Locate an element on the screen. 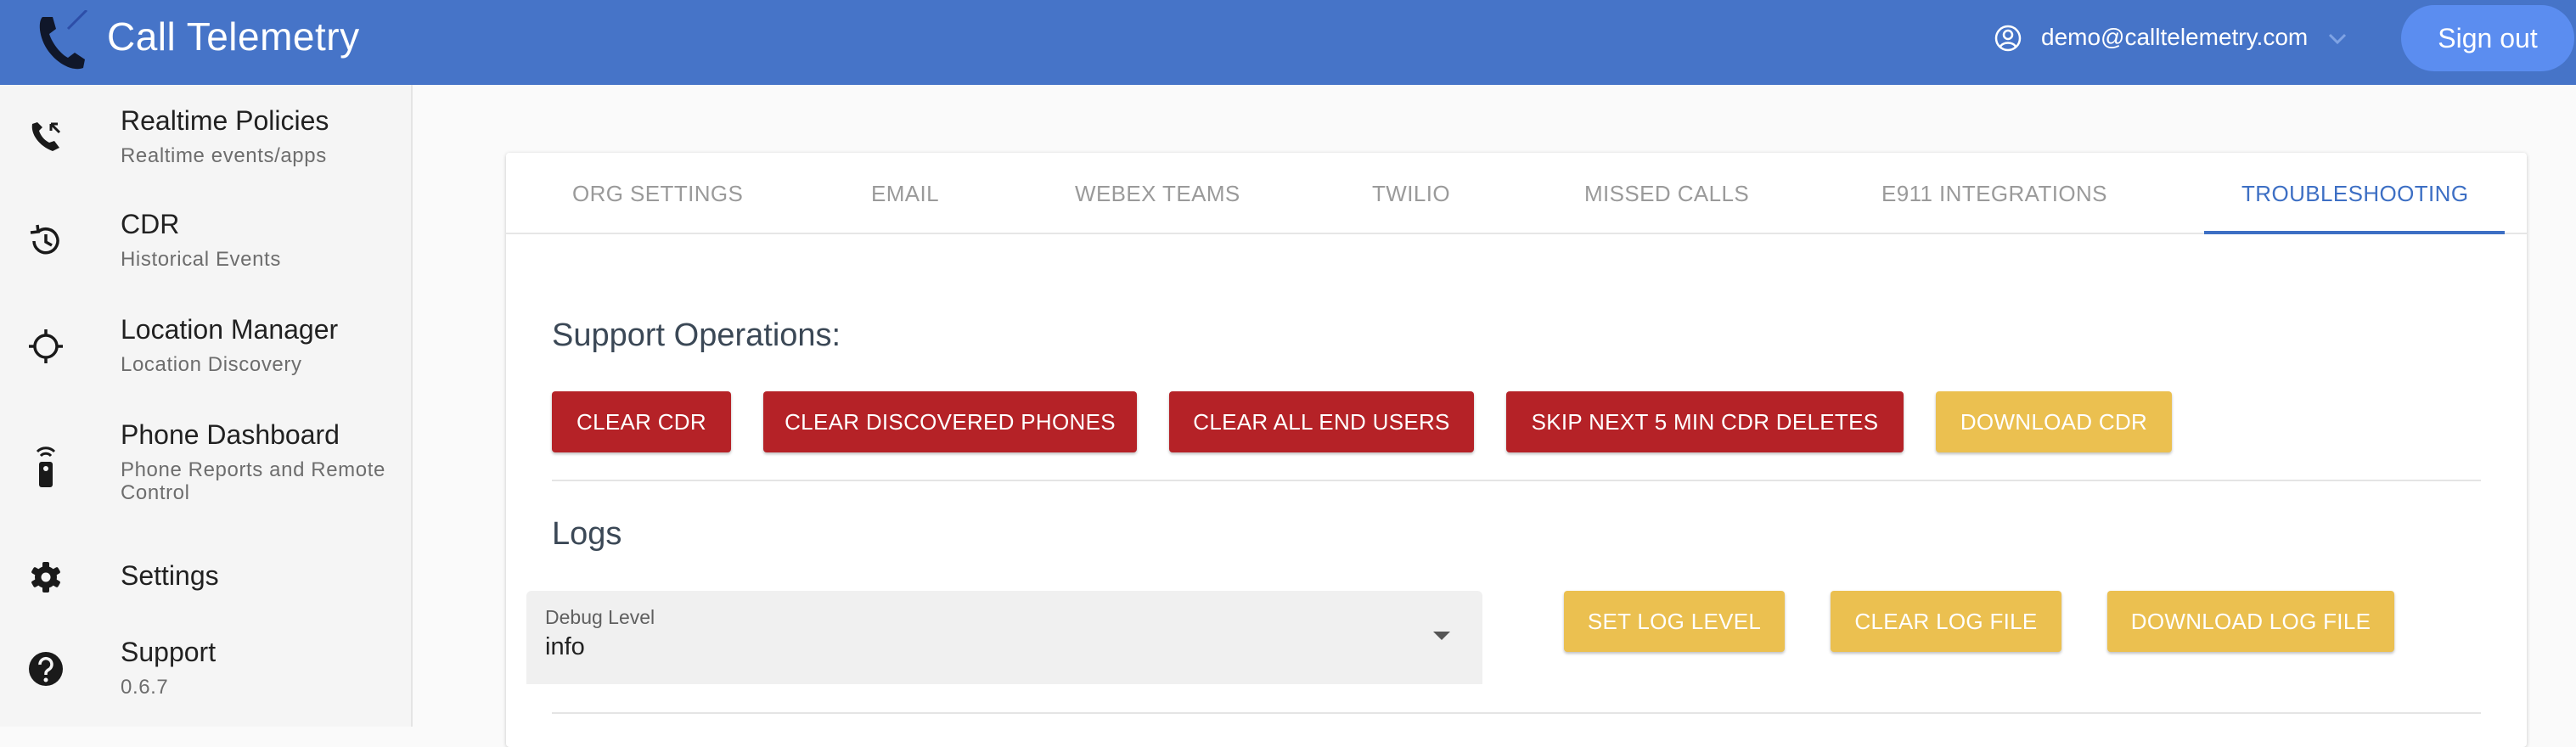  sidebar-item-subtitle: Location Discovery is located at coordinates (211, 364).